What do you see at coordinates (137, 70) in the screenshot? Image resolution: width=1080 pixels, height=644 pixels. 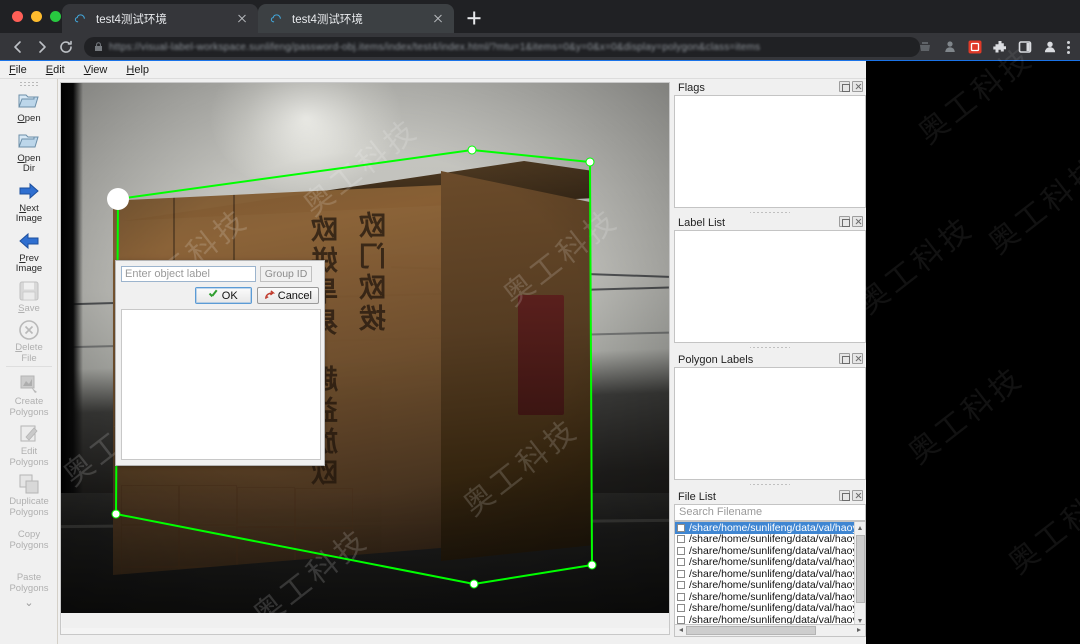 I see `menu-help: Help` at bounding box center [137, 70].